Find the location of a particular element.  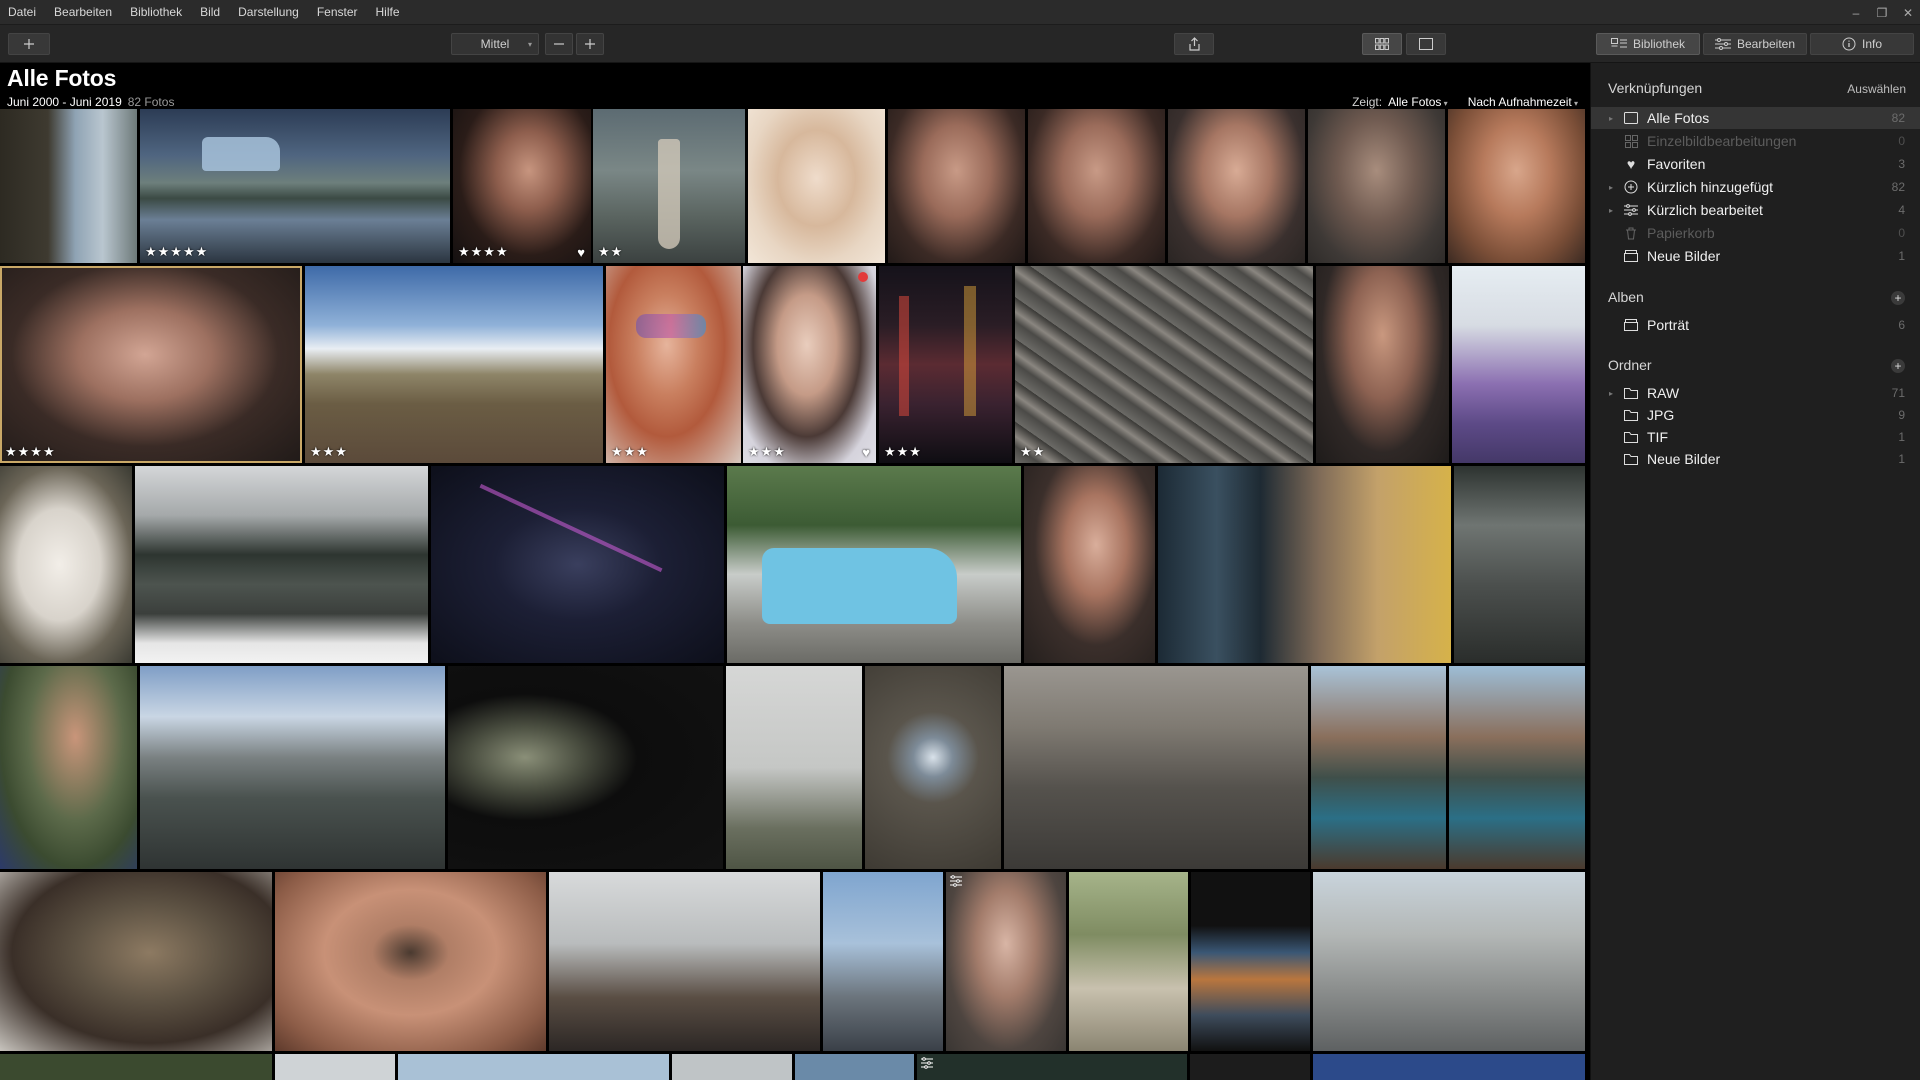

menu-image: Bild is located at coordinates (210, 12).